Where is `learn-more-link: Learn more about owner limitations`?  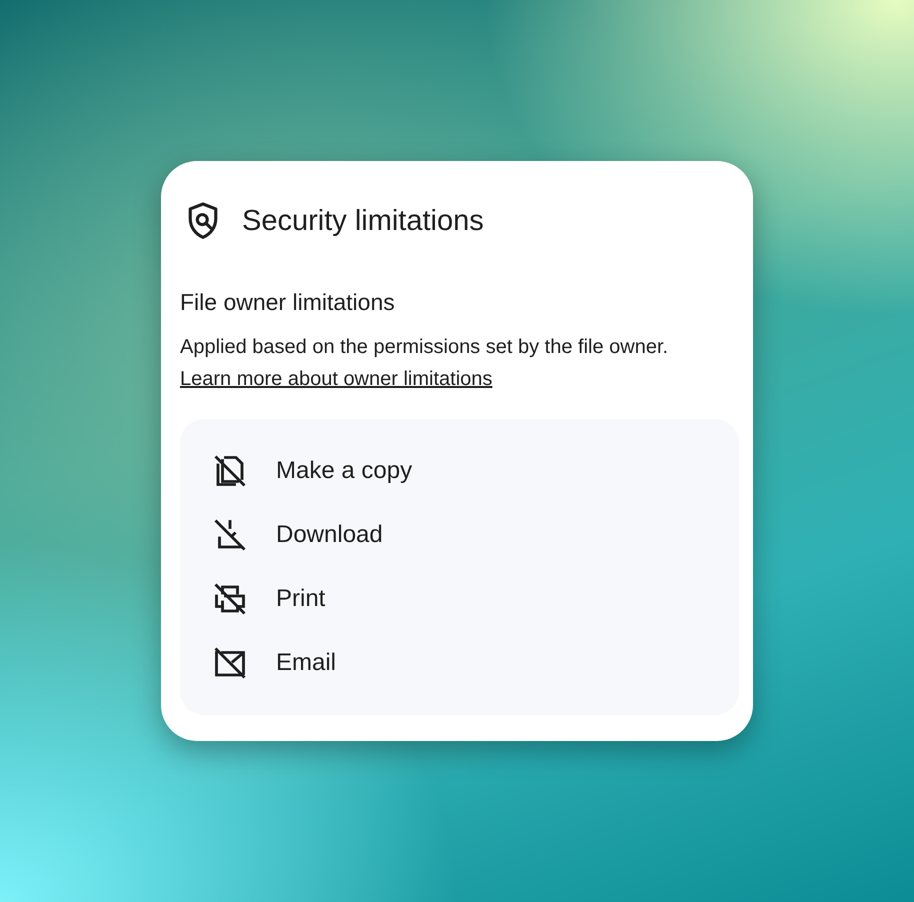 learn-more-link: Learn more about owner limitations is located at coordinates (336, 379).